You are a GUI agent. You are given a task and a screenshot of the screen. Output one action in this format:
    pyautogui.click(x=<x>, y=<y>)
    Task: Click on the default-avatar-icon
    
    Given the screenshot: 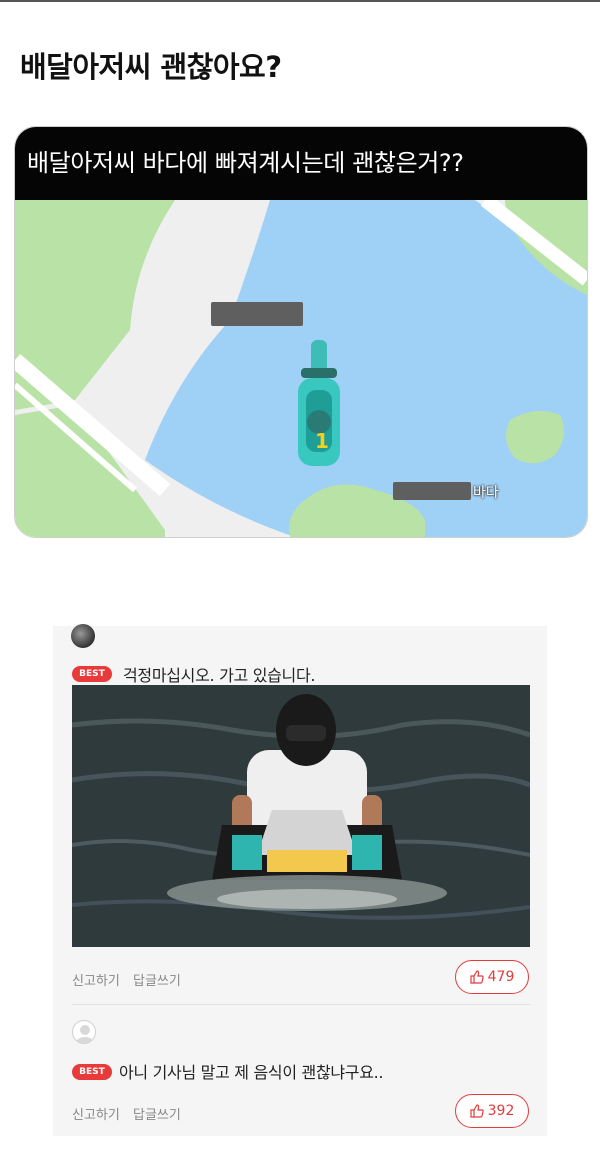 What is the action you would take?
    pyautogui.click(x=84, y=1032)
    